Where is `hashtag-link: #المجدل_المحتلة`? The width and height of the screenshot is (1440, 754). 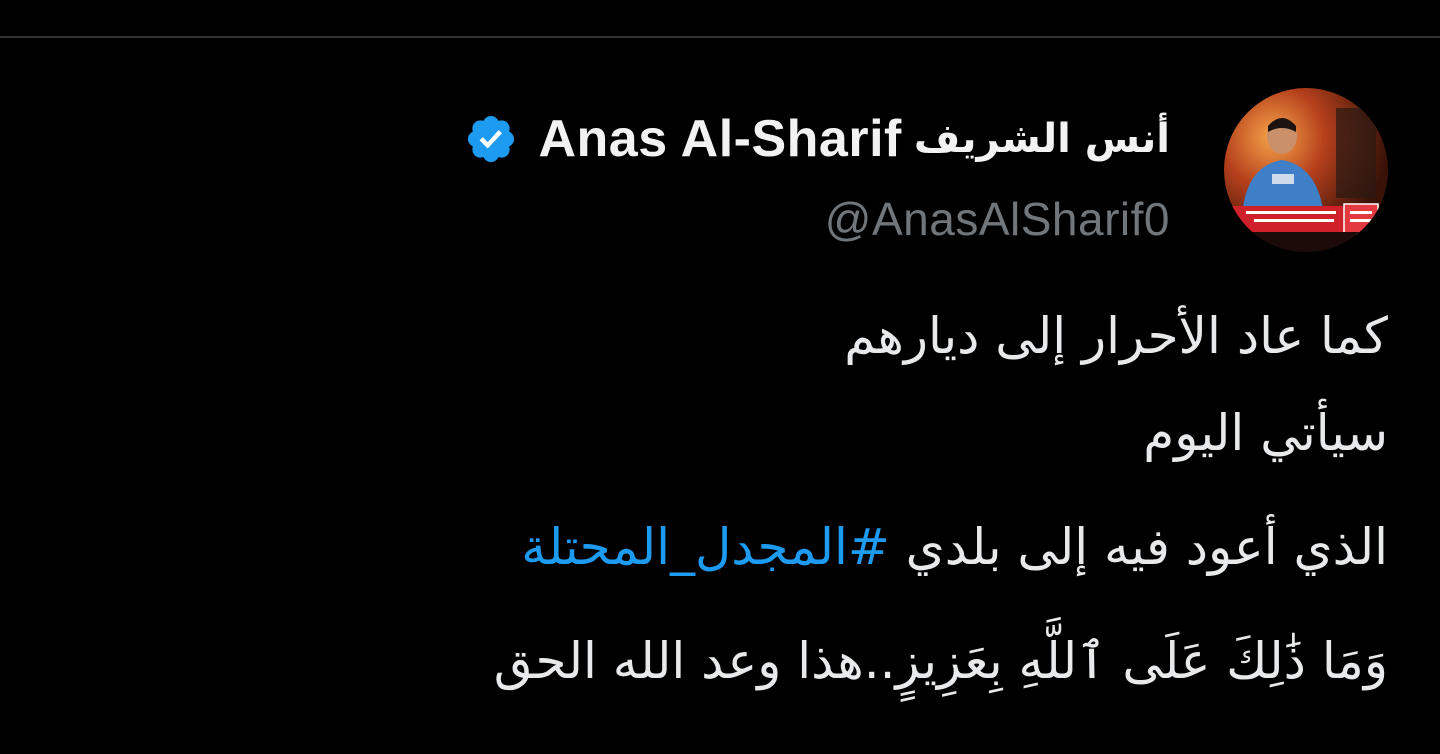
hashtag-link: #المجدل_المحتلة is located at coordinates (705, 547).